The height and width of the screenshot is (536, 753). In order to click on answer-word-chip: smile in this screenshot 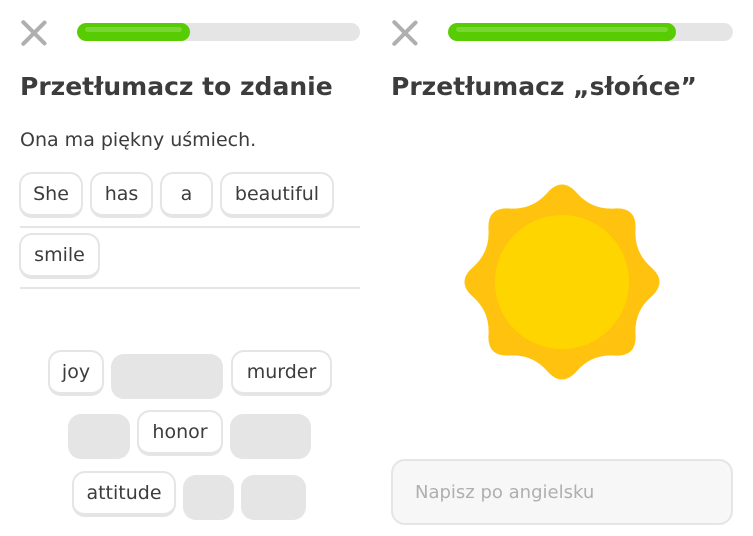, I will do `click(59, 256)`.